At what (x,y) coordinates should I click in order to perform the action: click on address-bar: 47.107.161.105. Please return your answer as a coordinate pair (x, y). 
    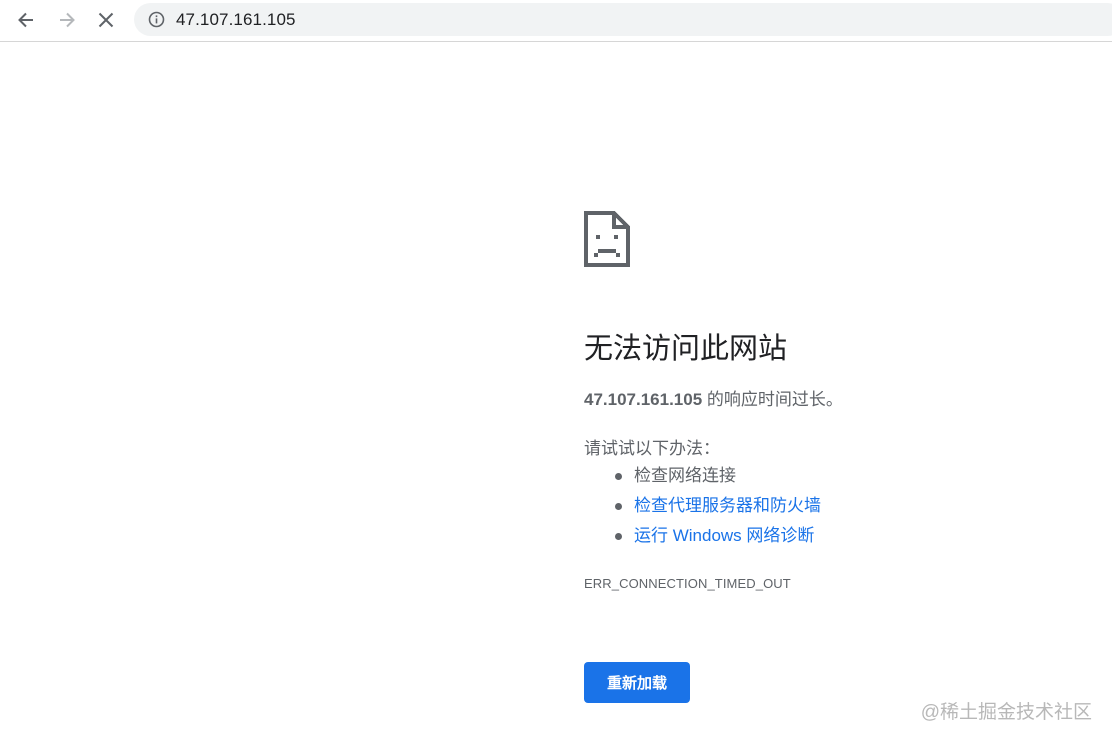
    Looking at the image, I should click on (623, 19).